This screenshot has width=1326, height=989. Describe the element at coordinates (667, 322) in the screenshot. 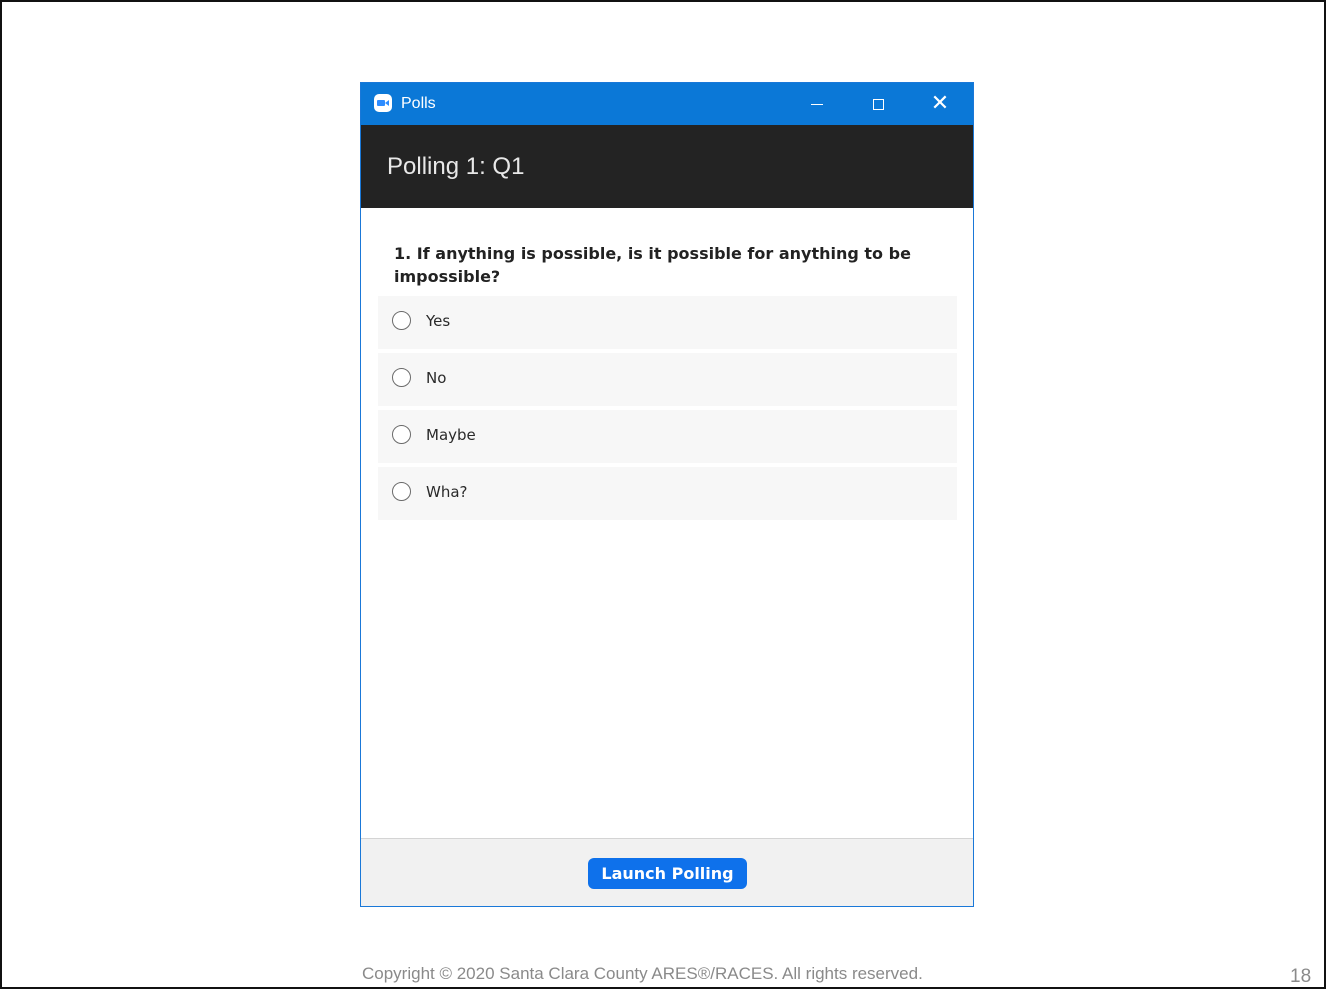

I see `poll-option-yes: Yes` at that location.